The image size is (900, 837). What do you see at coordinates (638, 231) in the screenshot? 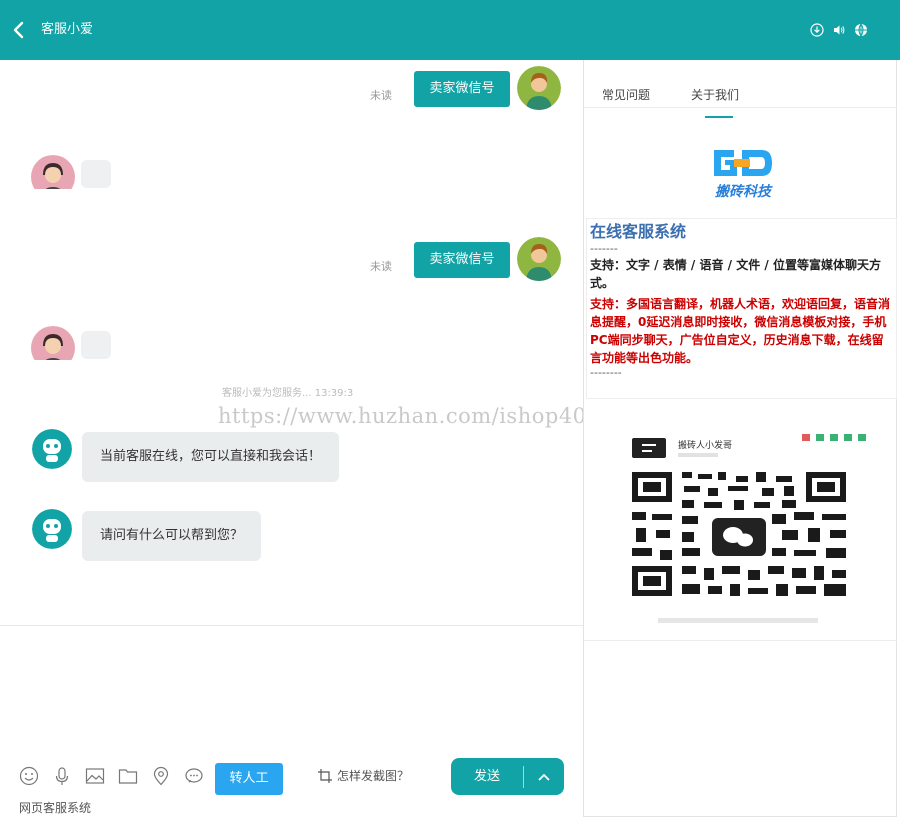
I see `info-title: 在线客服系统` at bounding box center [638, 231].